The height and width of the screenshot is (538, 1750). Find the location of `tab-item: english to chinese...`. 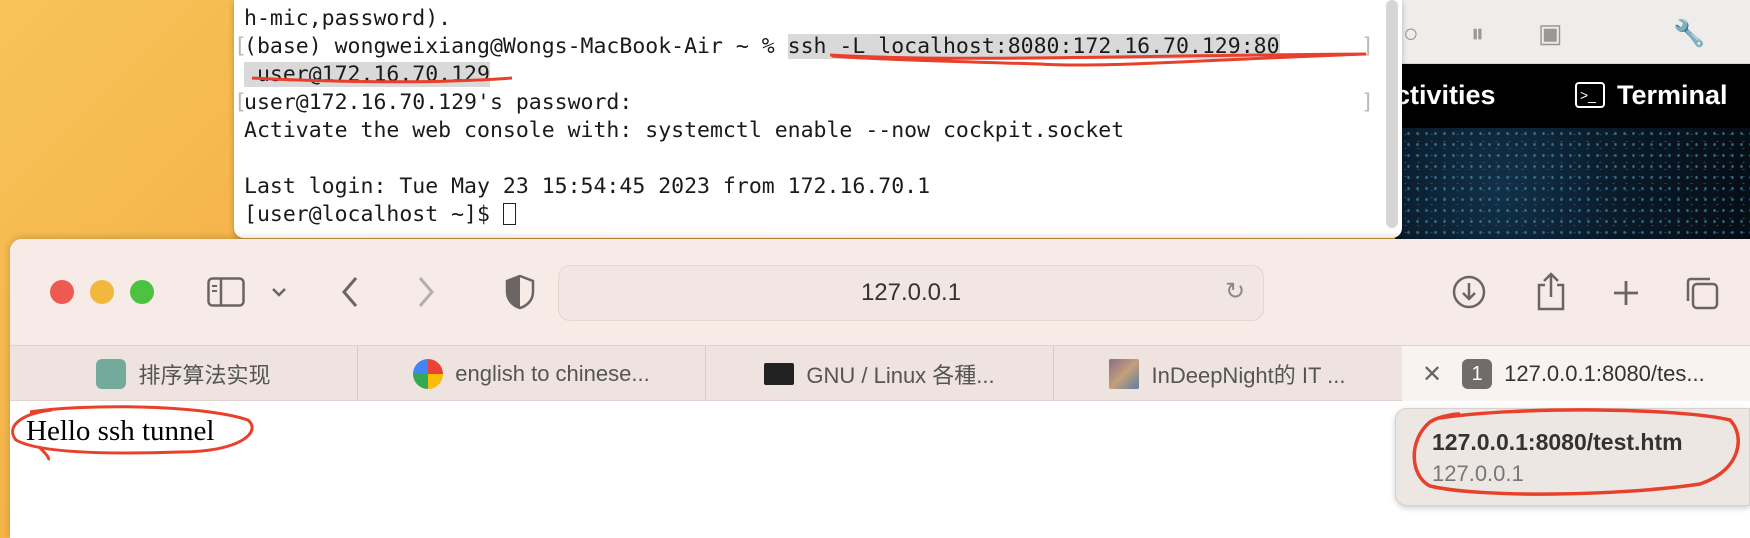

tab-item: english to chinese... is located at coordinates (531, 374).